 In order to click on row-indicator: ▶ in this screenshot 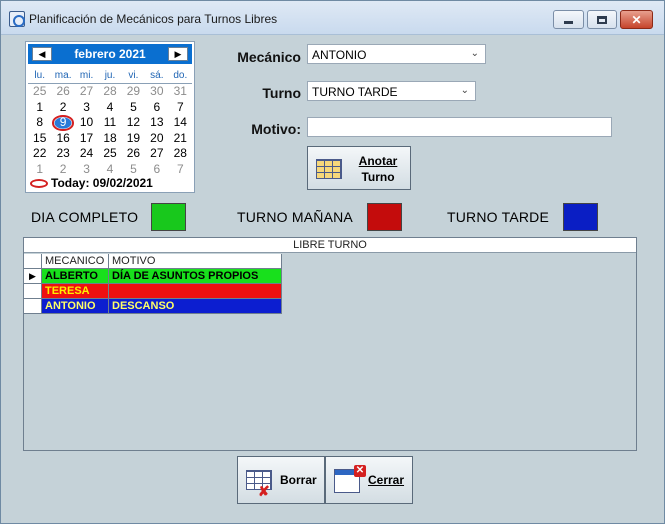, I will do `click(33, 276)`.